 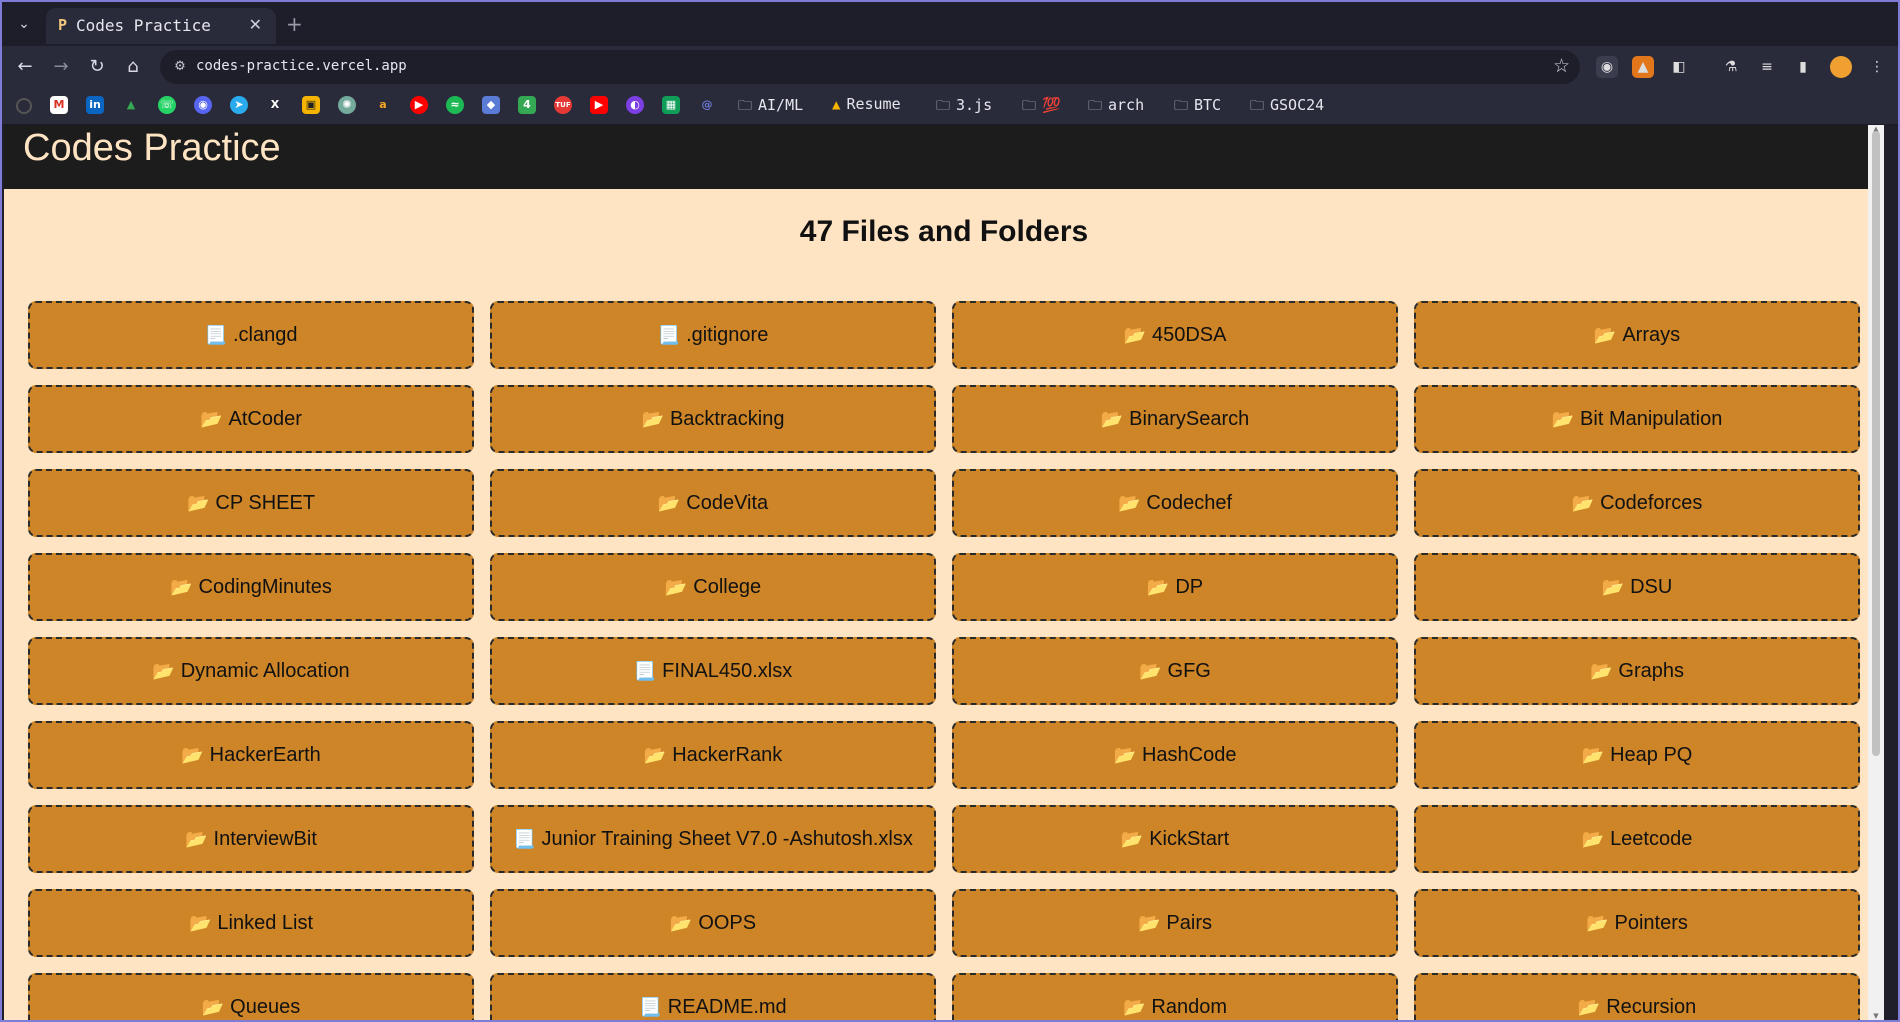 I want to click on profile-avatar, so click(x=1841, y=67).